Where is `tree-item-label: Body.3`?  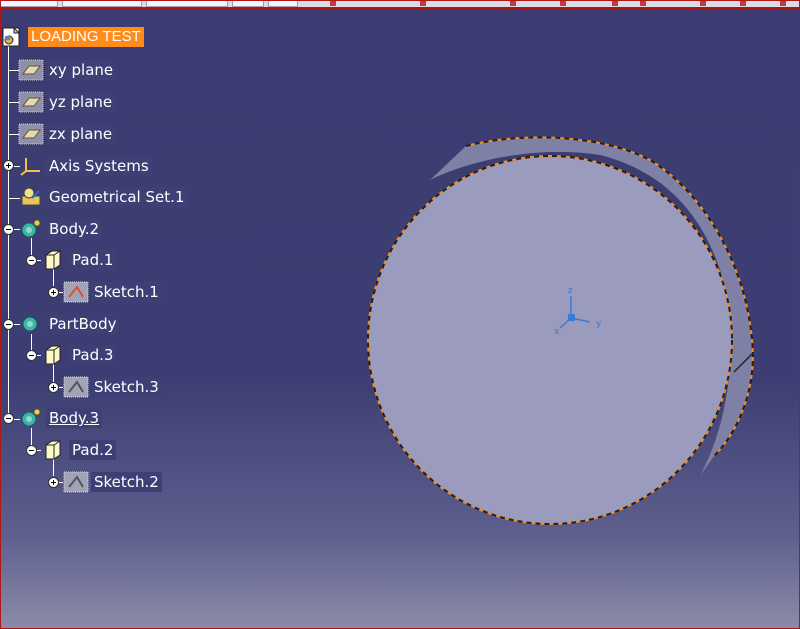
tree-item-label: Body.3 is located at coordinates (74, 418).